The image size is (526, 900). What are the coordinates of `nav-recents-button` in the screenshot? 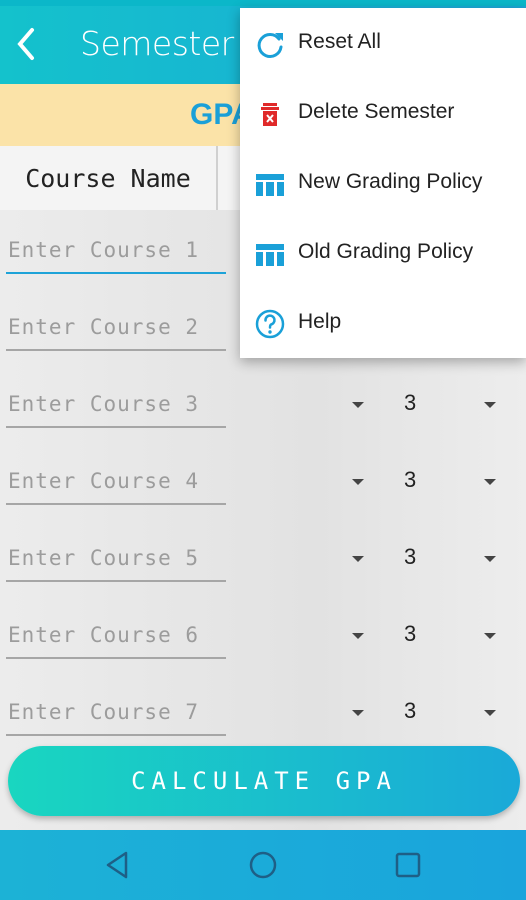 It's located at (408, 865).